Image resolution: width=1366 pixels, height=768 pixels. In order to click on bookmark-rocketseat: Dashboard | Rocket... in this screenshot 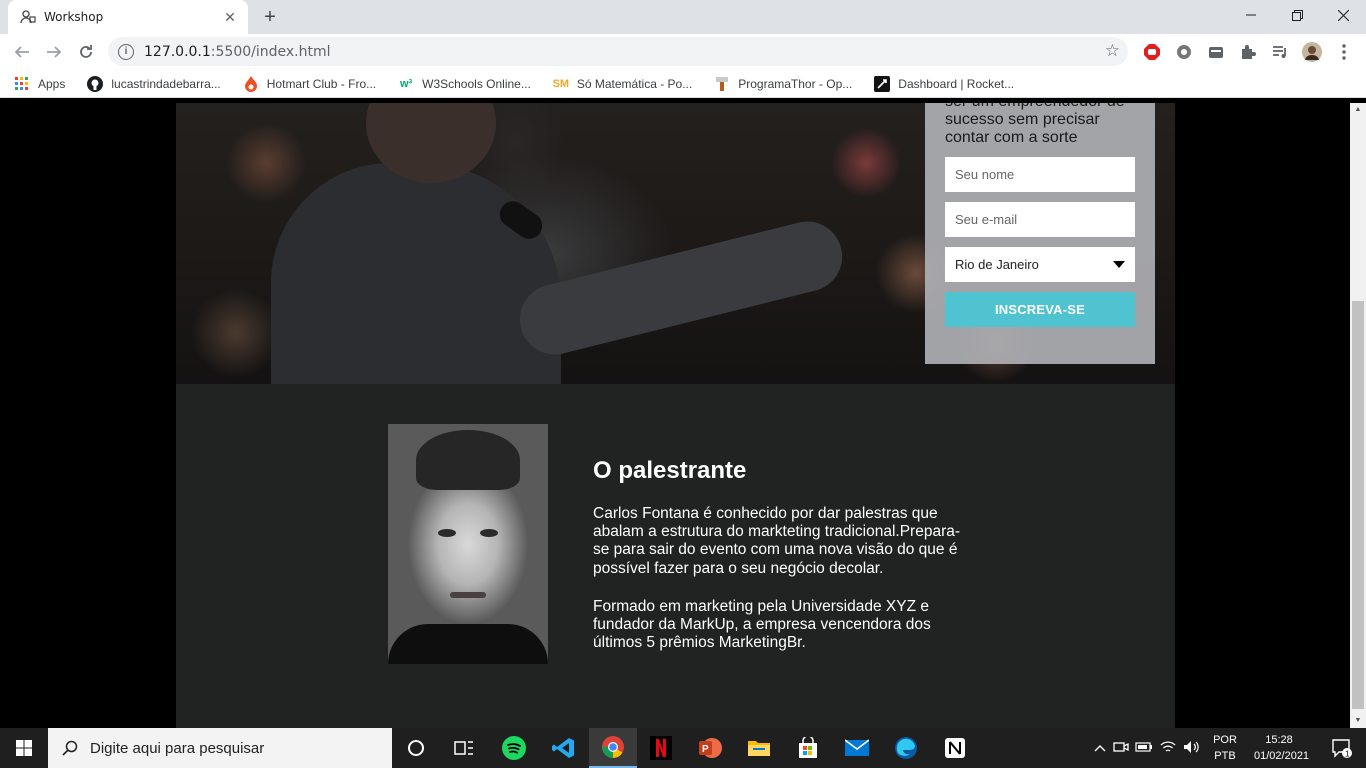, I will do `click(944, 83)`.